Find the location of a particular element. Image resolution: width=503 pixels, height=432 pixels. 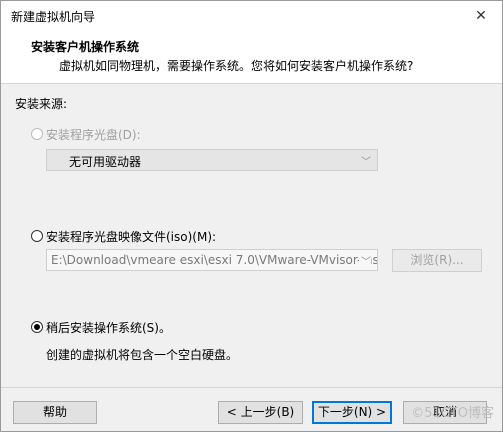

install-later-description: 创建的虚拟机将包含一个空白硬盘。 is located at coordinates (142, 355).